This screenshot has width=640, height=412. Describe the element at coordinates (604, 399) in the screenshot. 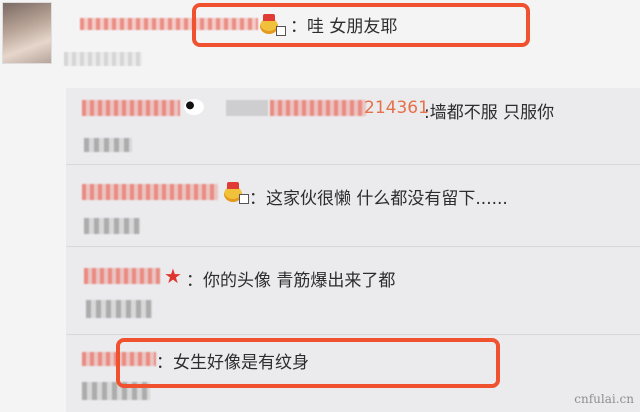

I see `watermark: cnfulai.cn` at that location.